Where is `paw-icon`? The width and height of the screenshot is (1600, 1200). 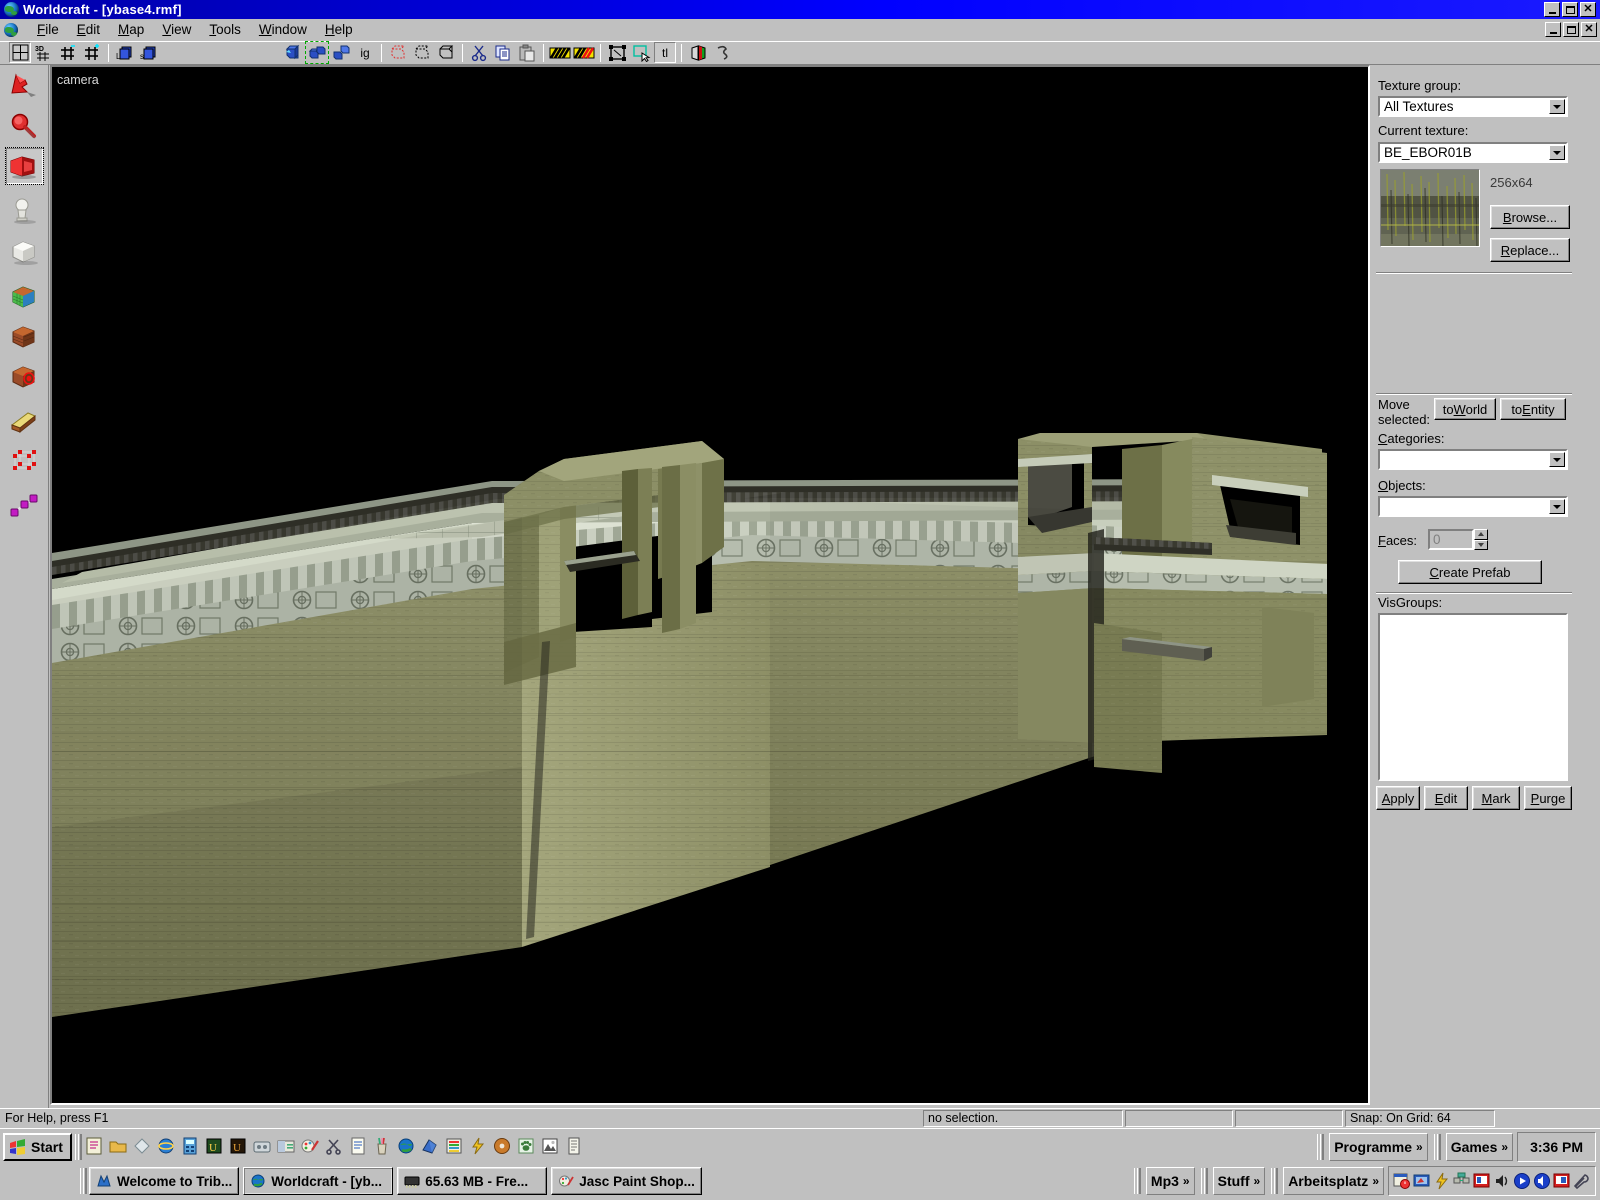
paw-icon is located at coordinates (527, 1147).